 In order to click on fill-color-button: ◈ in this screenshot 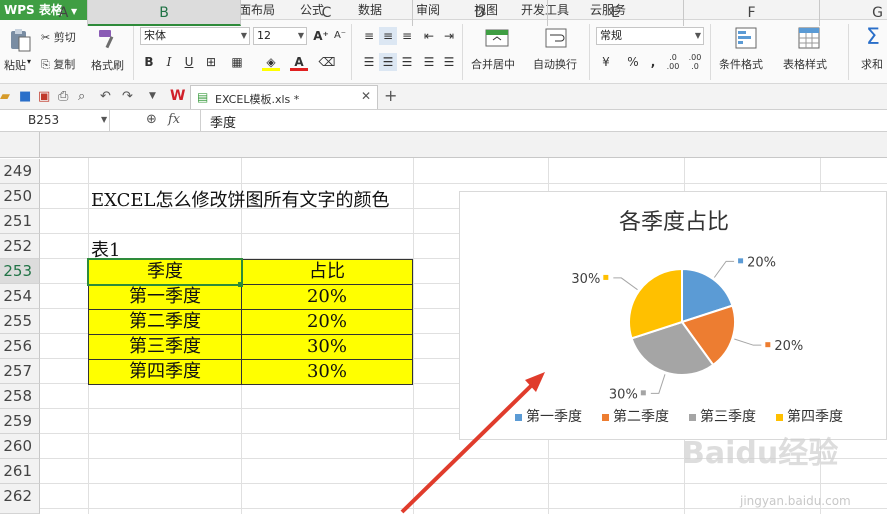, I will do `click(271, 62)`.